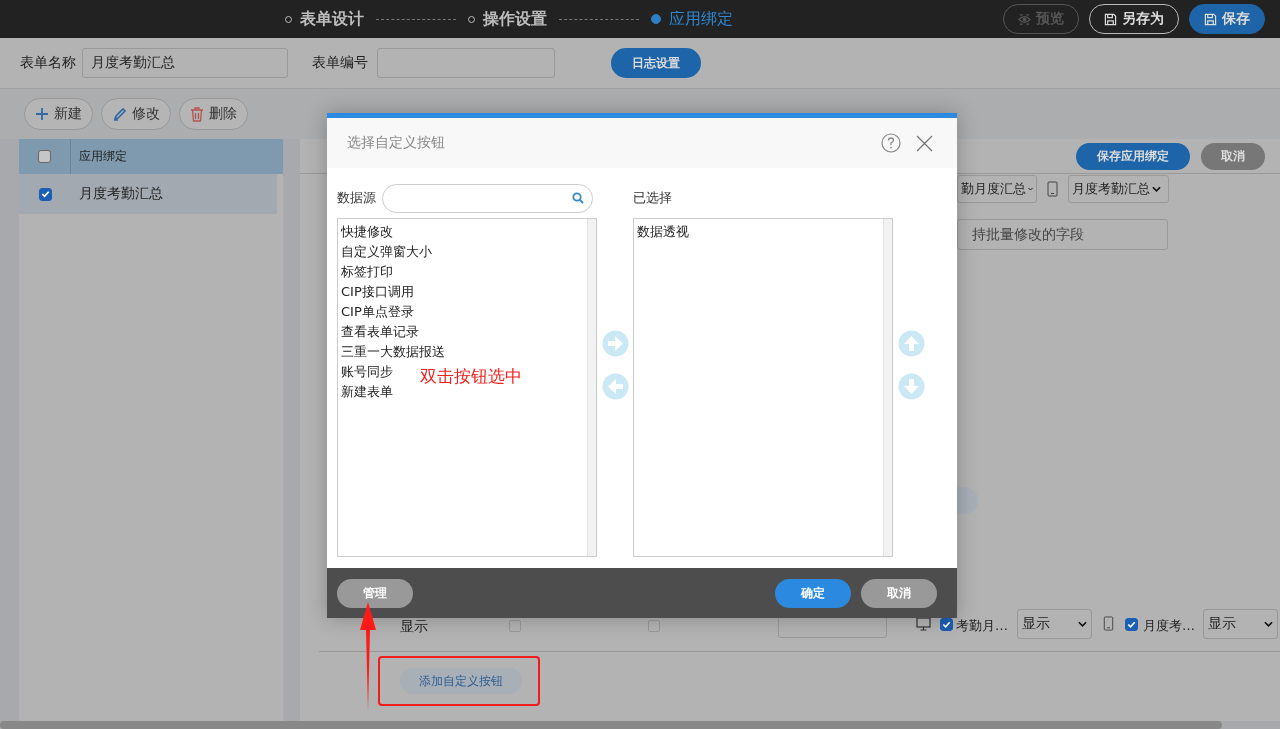  I want to click on step-label: 应用绑定, so click(701, 19).